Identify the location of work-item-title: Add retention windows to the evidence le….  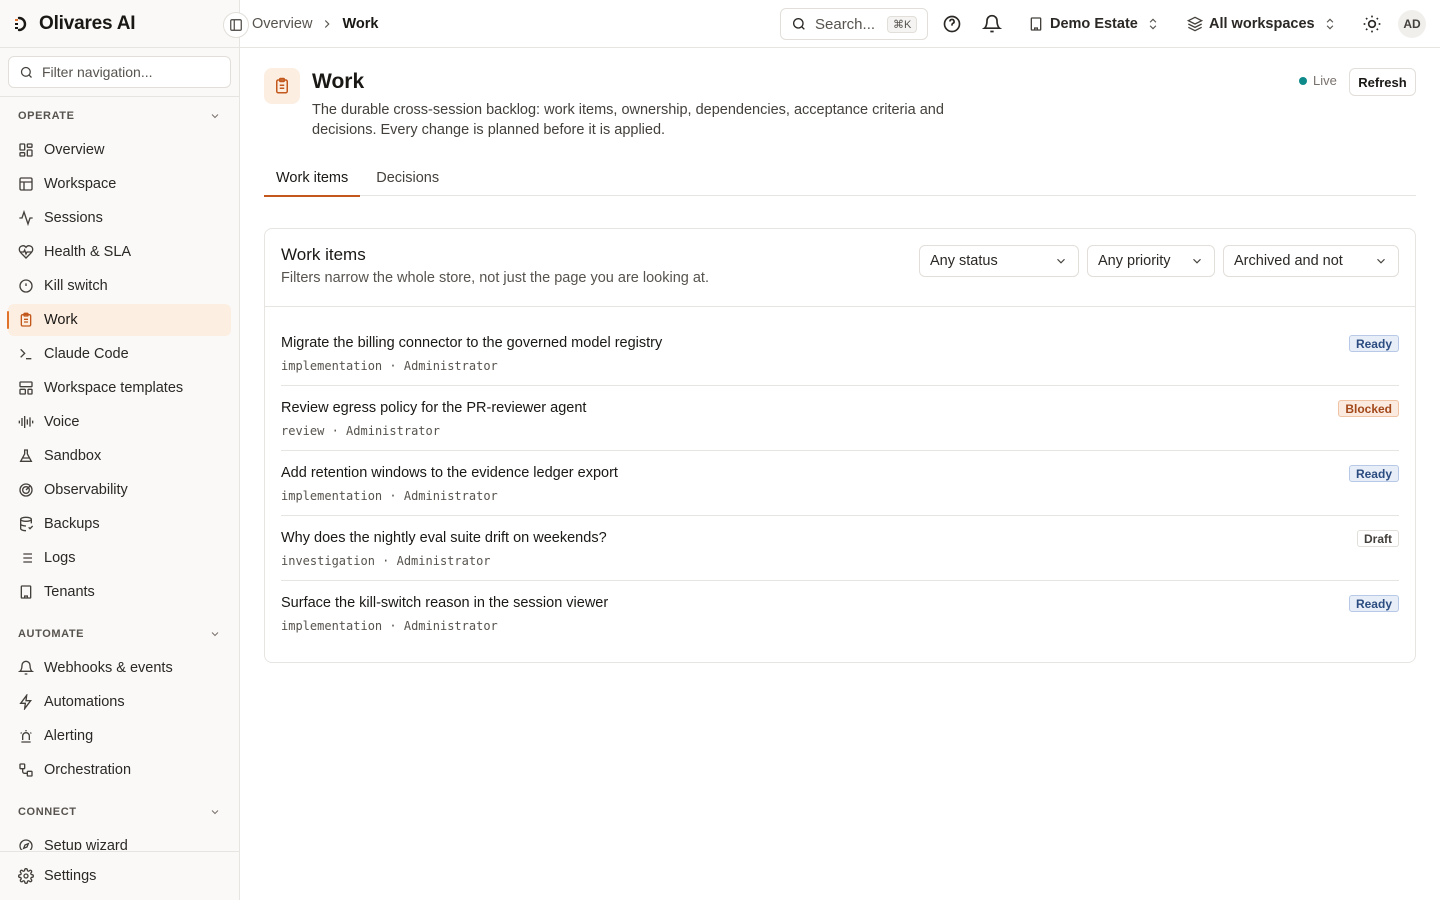
(449, 473).